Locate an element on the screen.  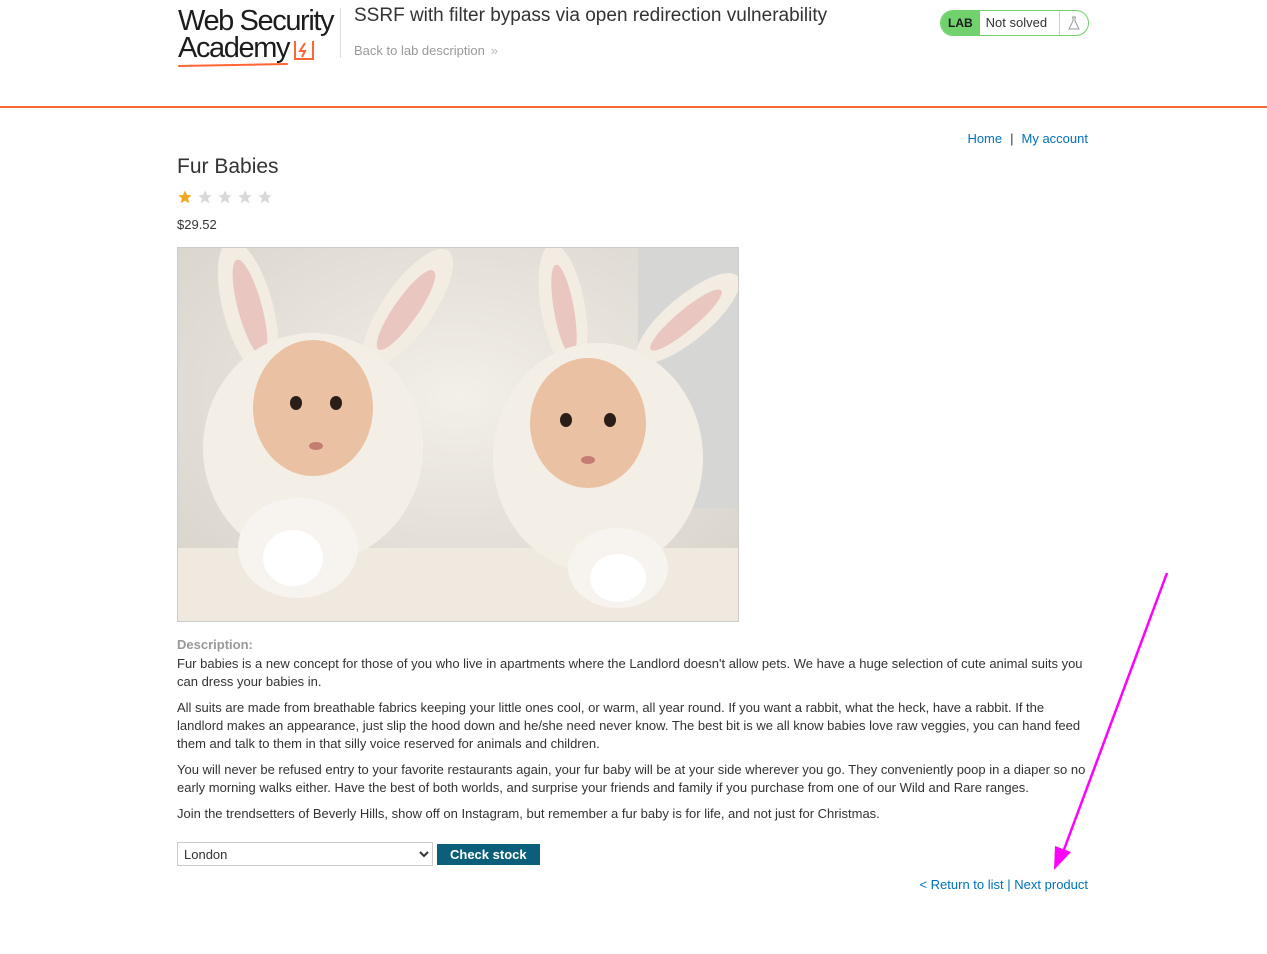
back-to-lab-description-link: Back to lab description » is located at coordinates (426, 50).